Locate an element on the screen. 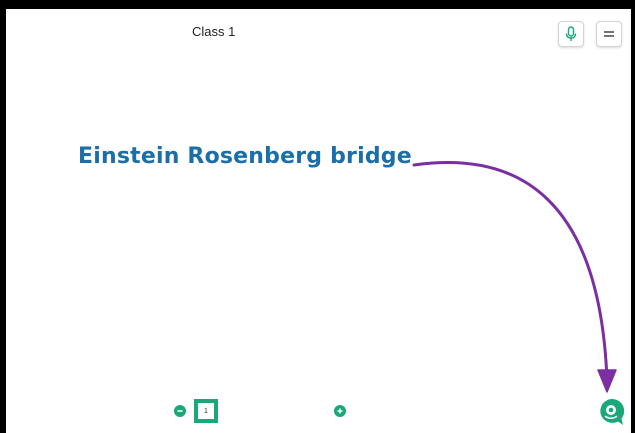  zoom-in-button is located at coordinates (340, 411).